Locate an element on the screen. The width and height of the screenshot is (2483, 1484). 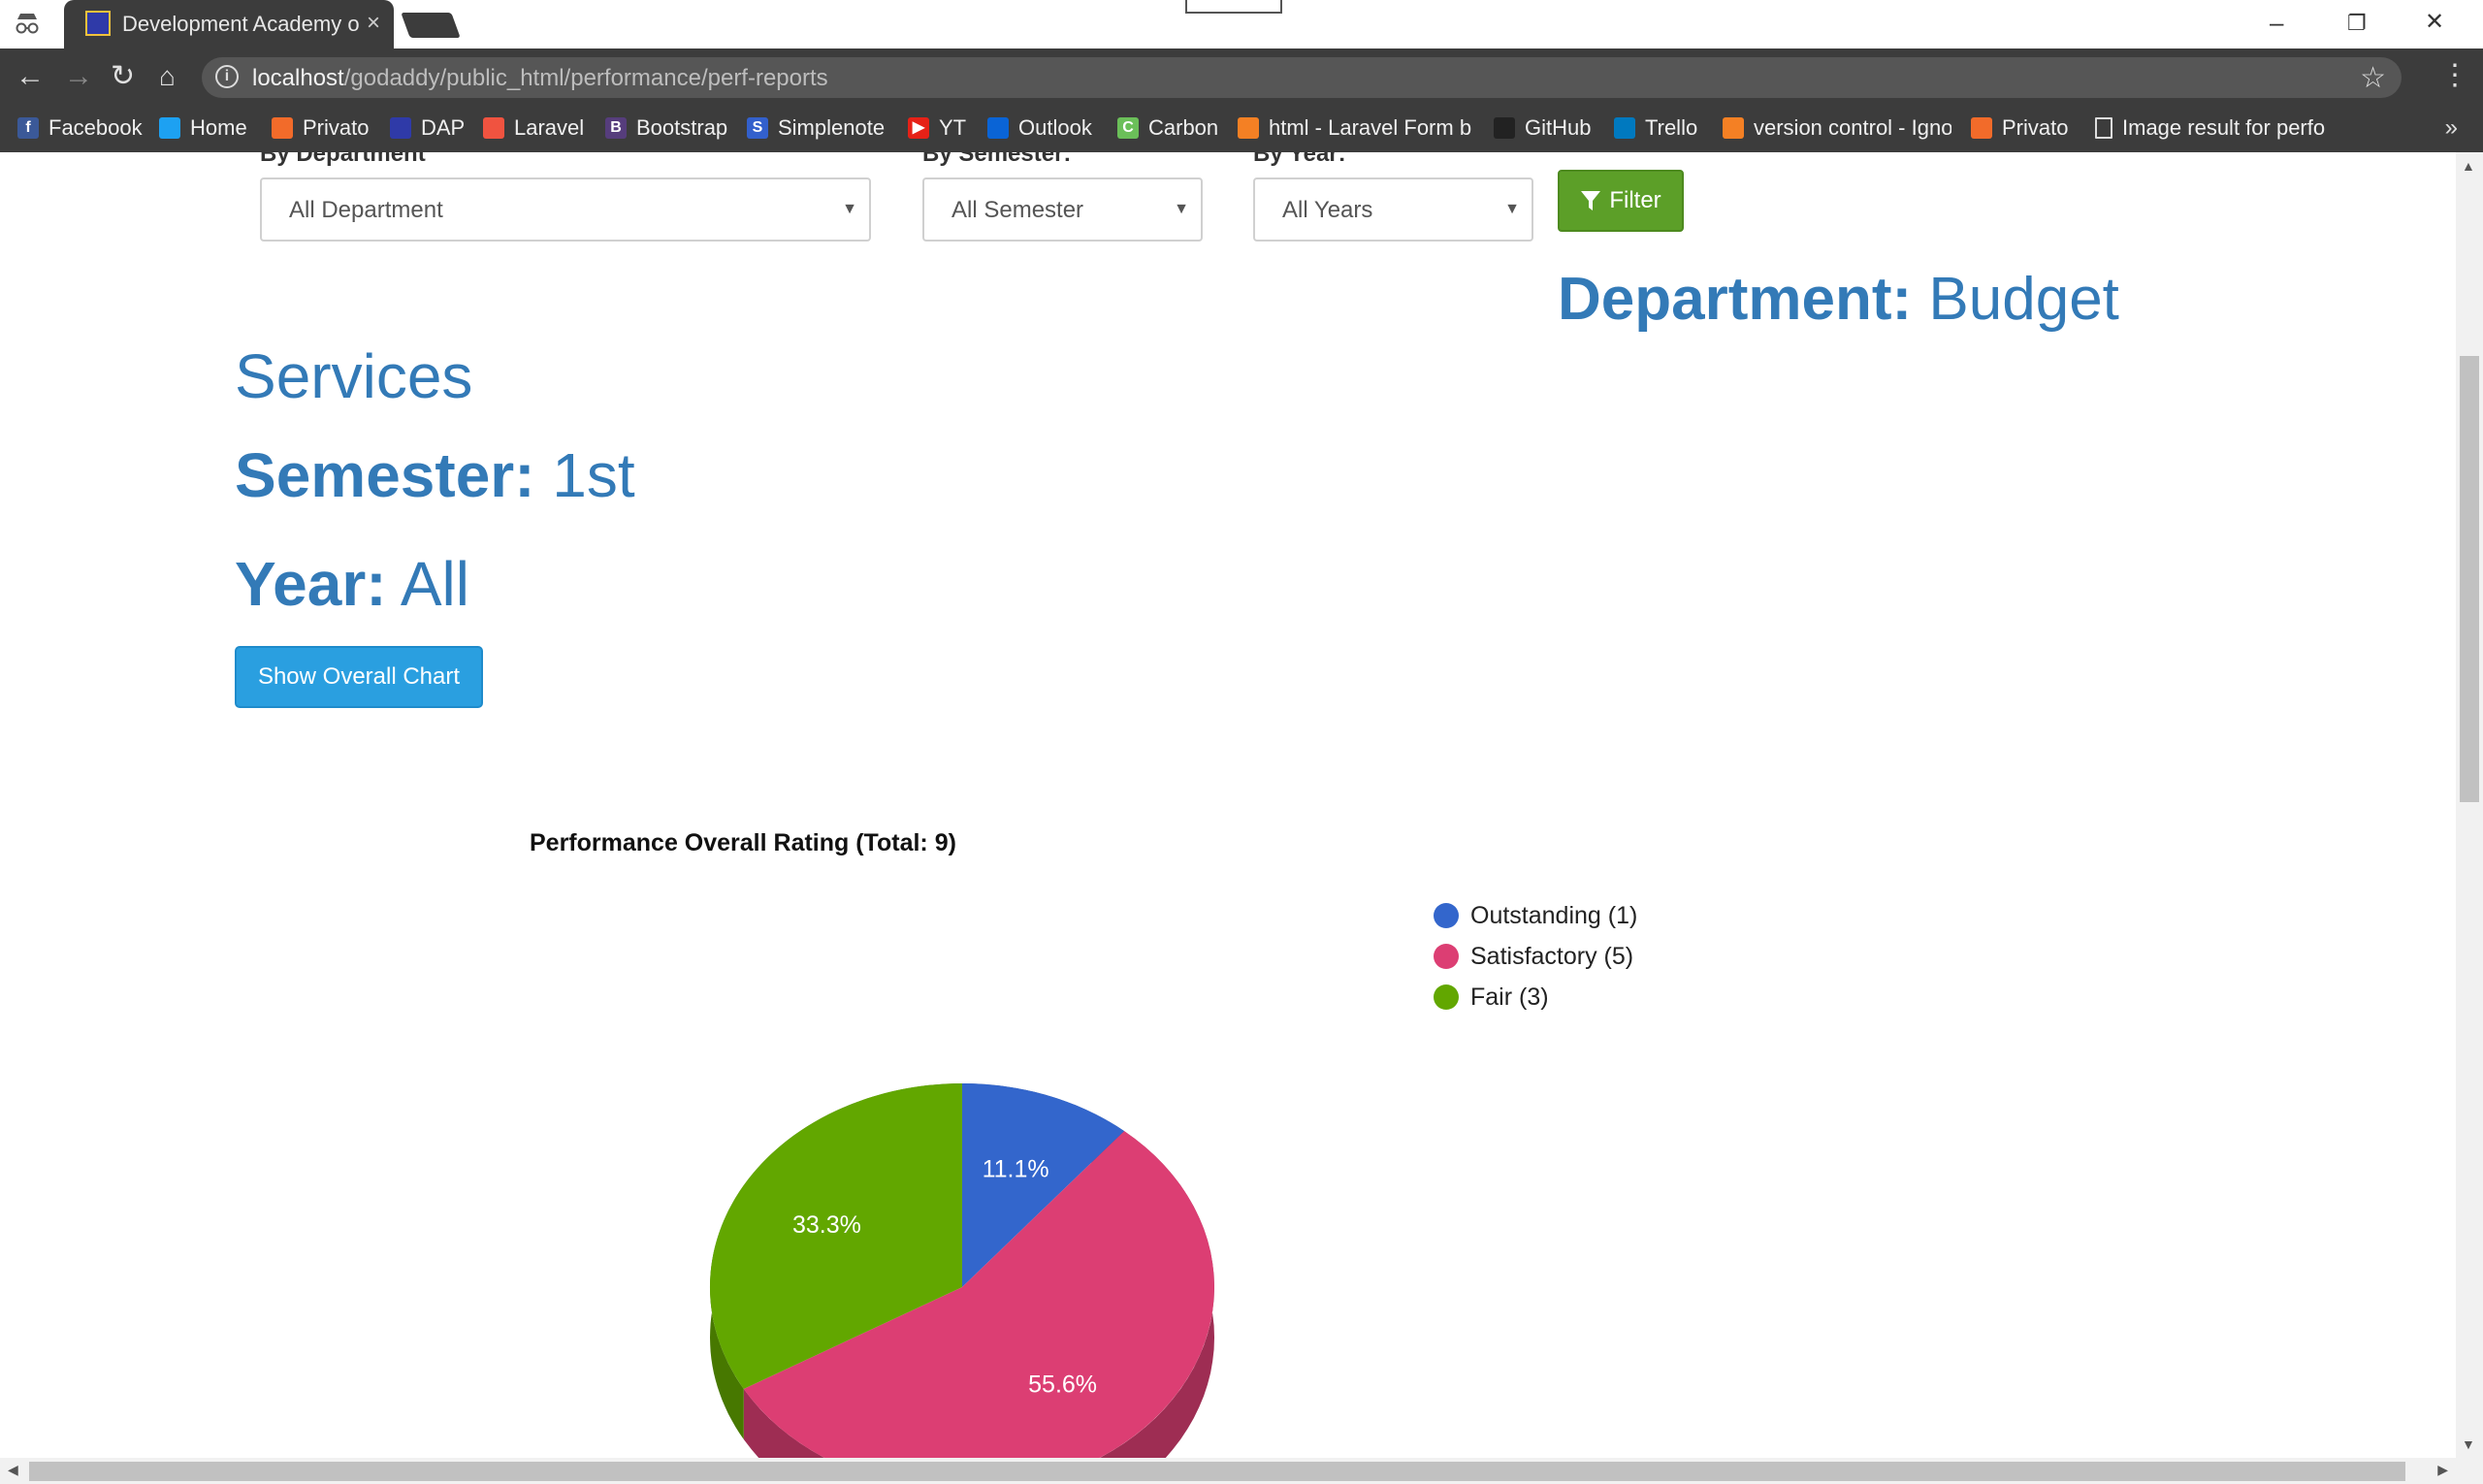
bookmark-item: Outlook is located at coordinates (1046, 128).